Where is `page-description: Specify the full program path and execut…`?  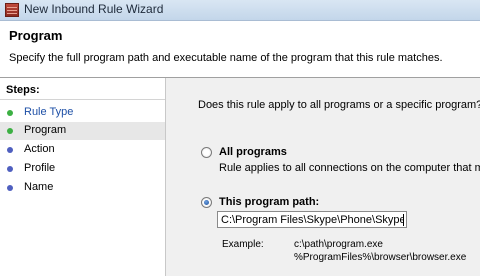
page-description: Specify the full program path and execut… is located at coordinates (226, 58).